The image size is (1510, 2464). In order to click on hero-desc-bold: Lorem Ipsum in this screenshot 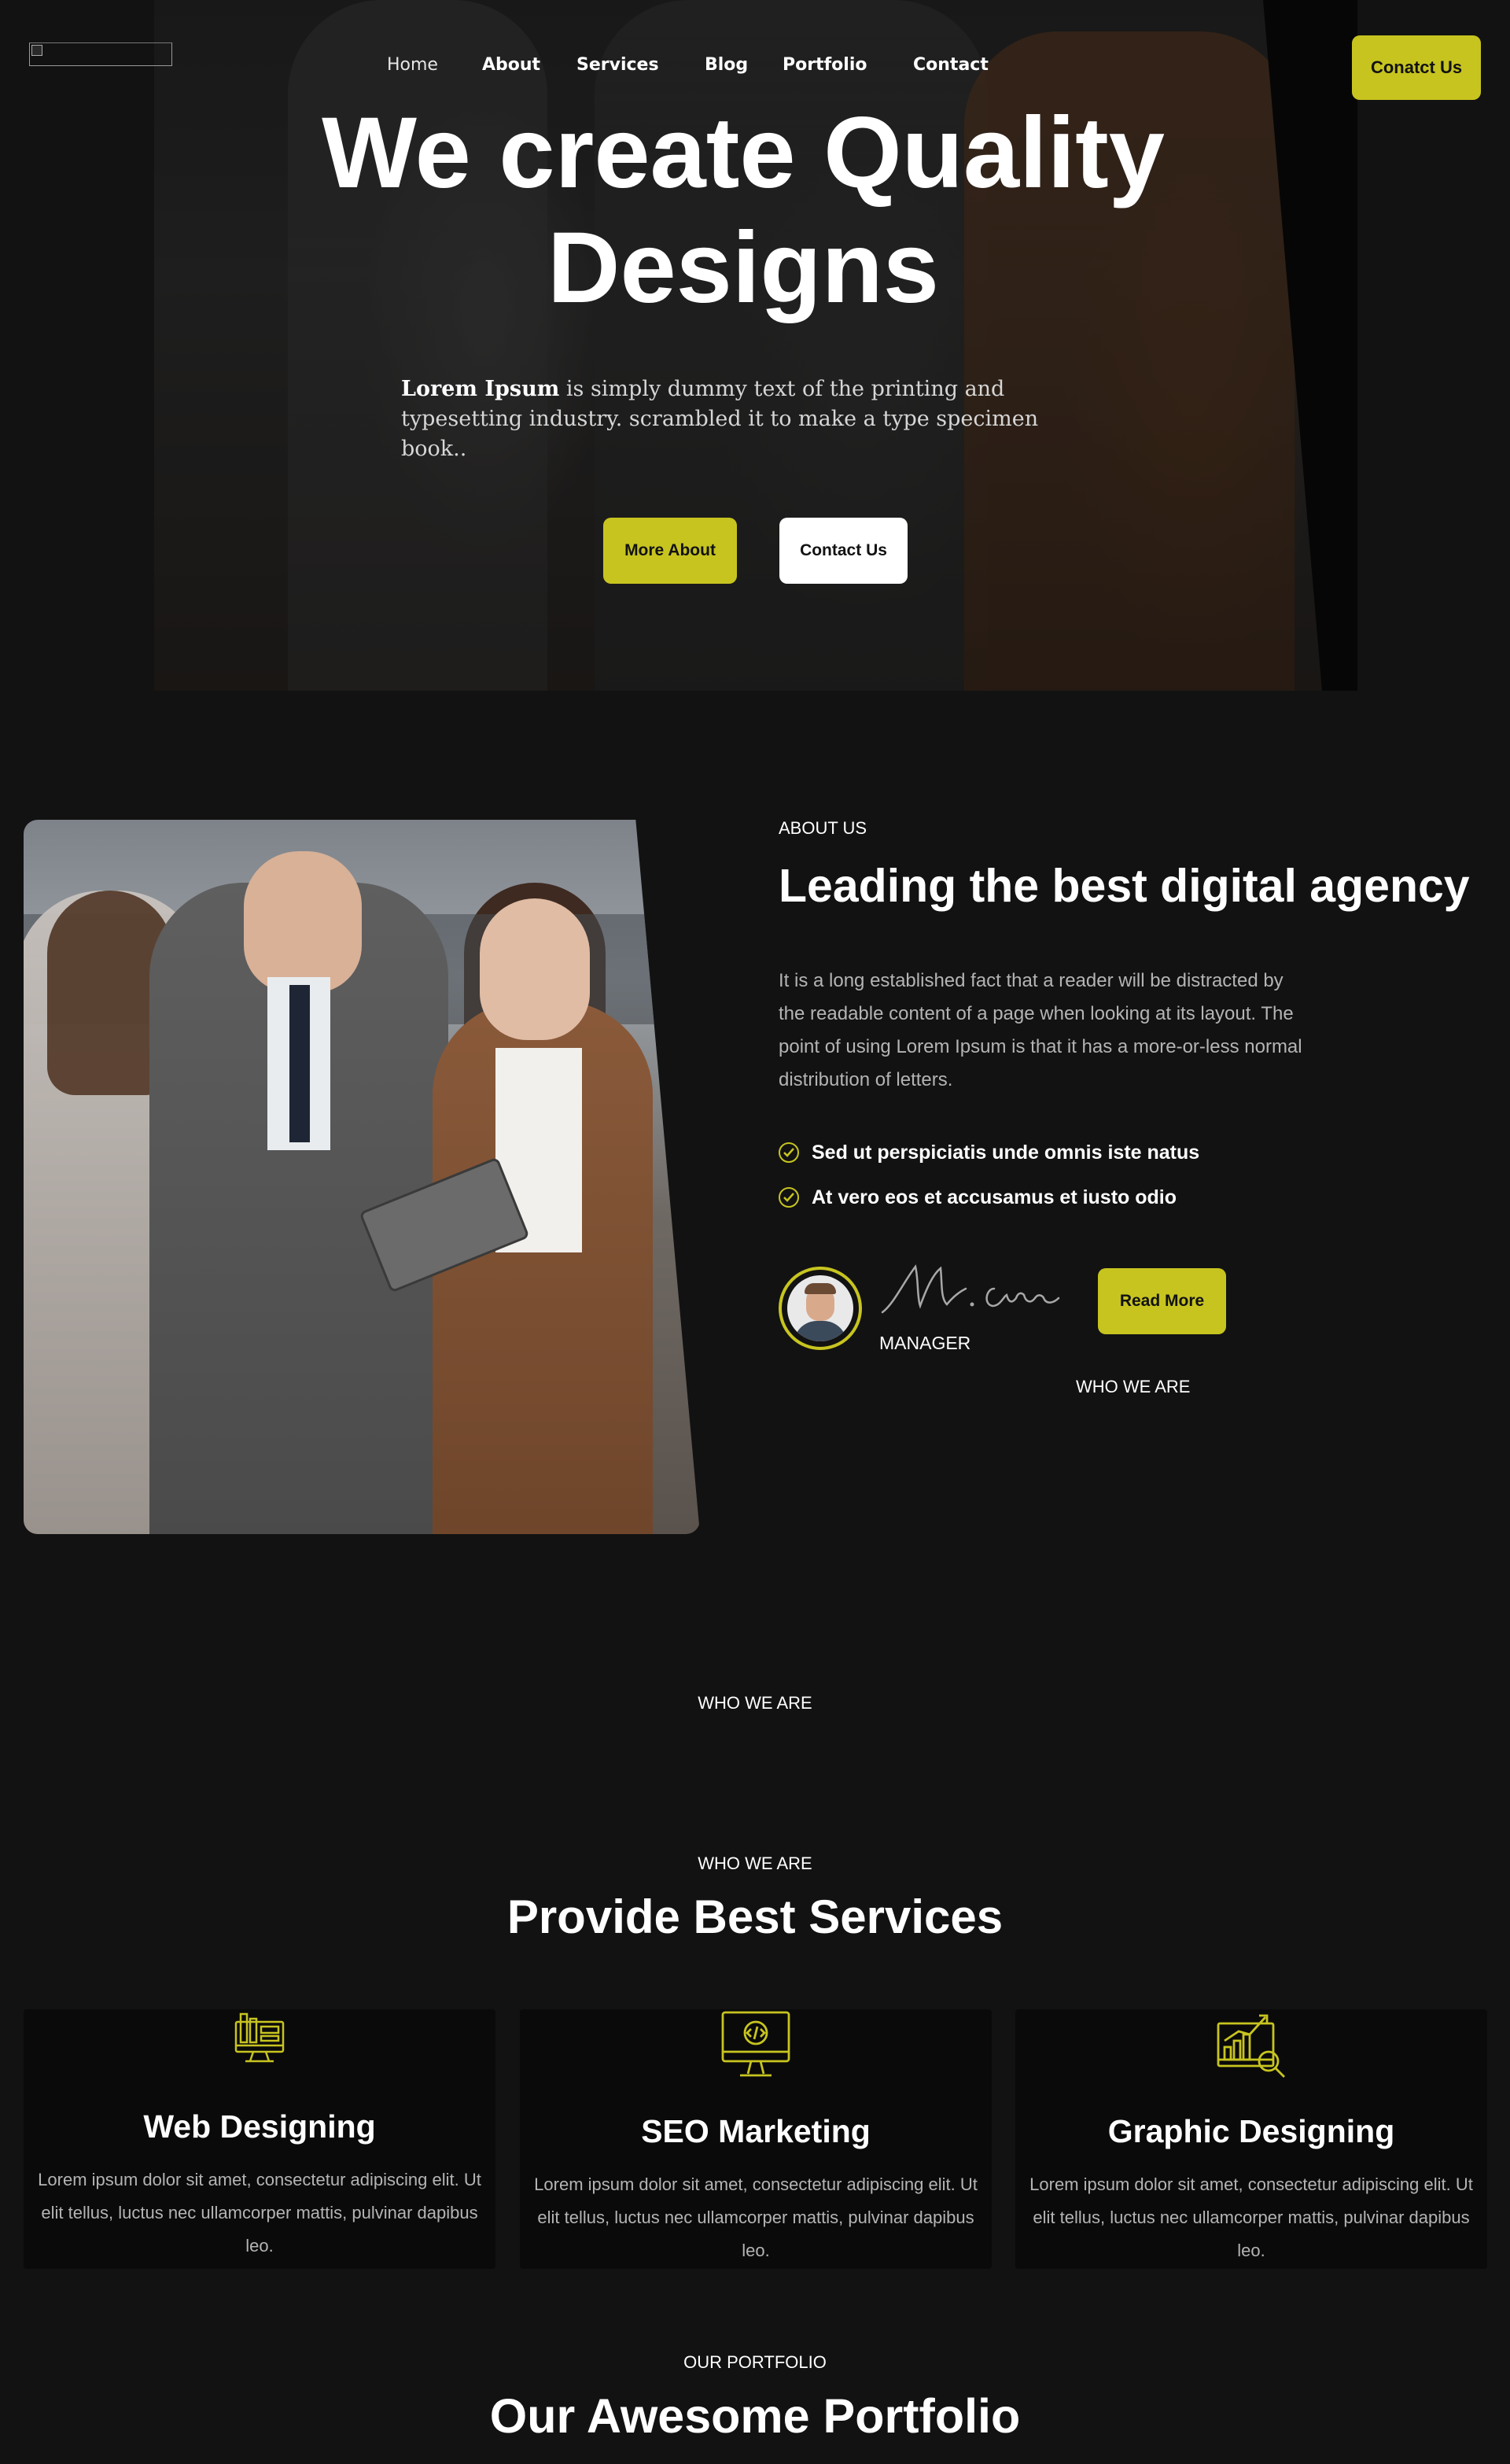, I will do `click(481, 389)`.